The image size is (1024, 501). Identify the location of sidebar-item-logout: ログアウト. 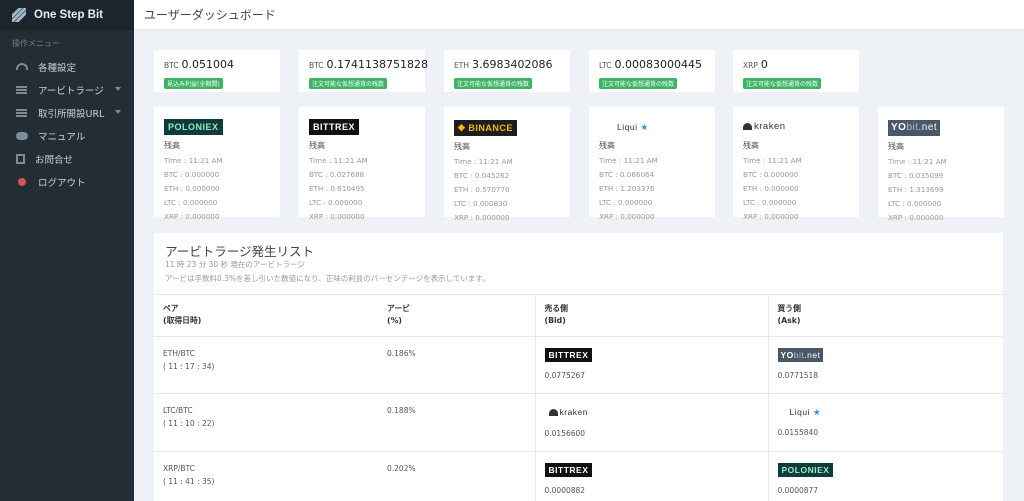
(67, 181).